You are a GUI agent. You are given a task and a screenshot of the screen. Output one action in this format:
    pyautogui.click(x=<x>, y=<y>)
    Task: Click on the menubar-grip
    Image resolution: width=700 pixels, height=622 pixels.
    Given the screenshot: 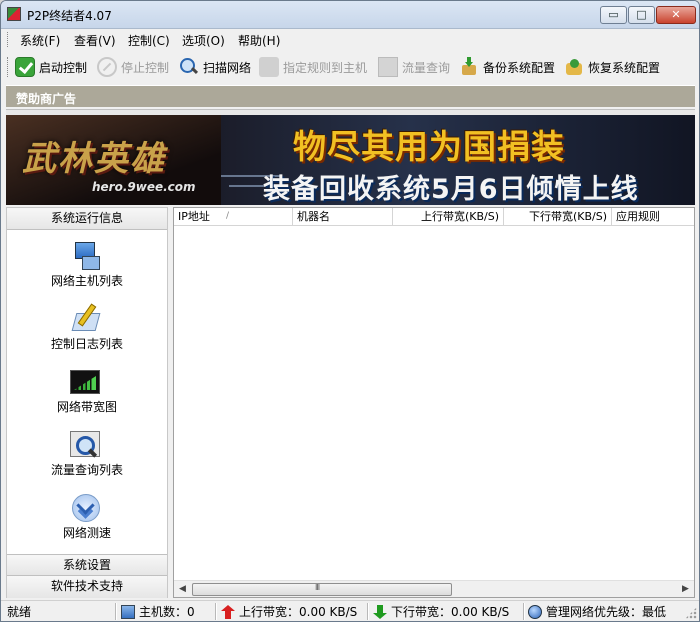 What is the action you would take?
    pyautogui.click(x=8, y=39)
    